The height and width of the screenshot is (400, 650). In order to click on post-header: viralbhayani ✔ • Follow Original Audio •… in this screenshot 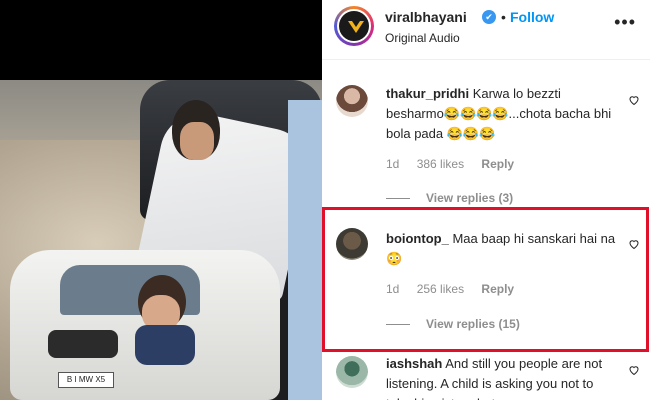, I will do `click(486, 30)`.